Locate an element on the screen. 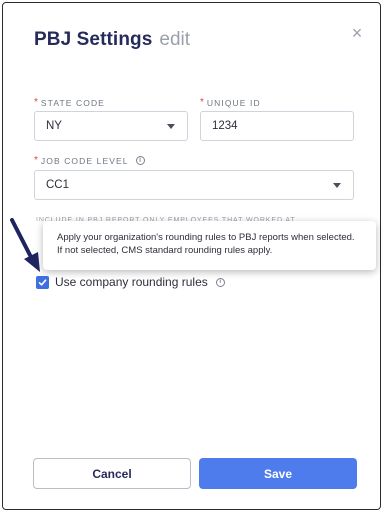  unique-id-value: 1234 is located at coordinates (225, 126).